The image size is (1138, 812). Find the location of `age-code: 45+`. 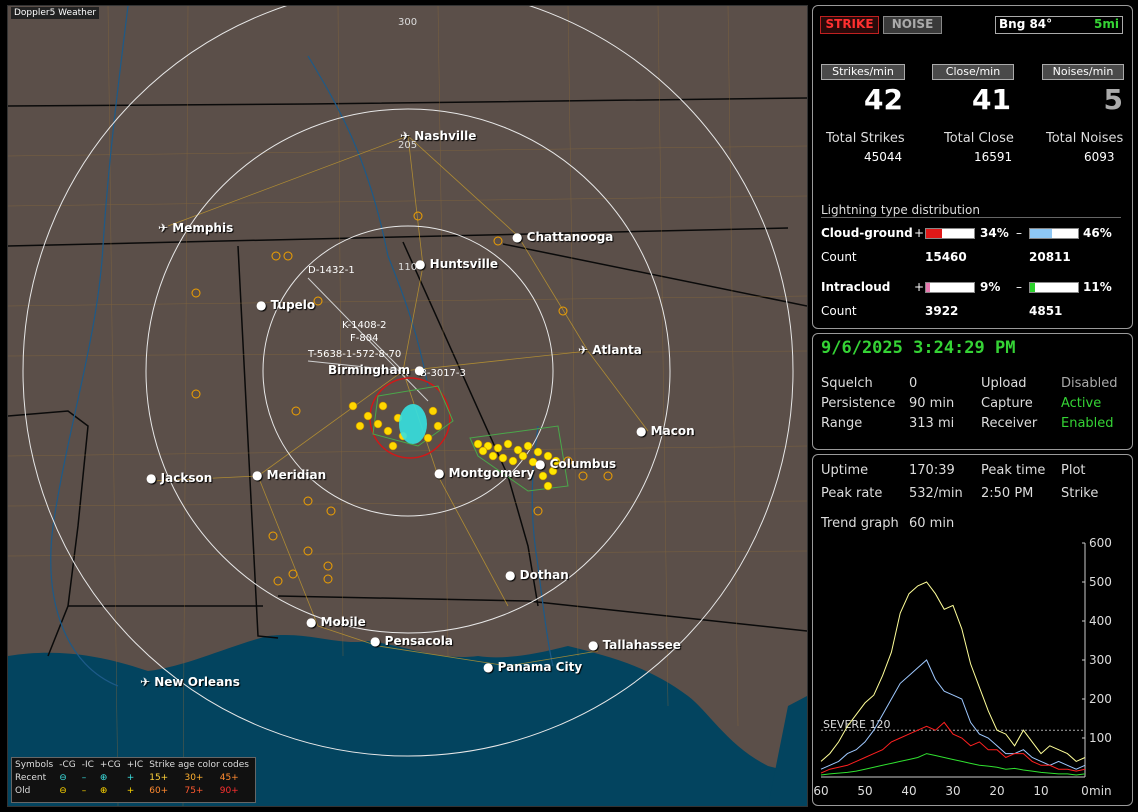

age-code: 45+ is located at coordinates (229, 777).